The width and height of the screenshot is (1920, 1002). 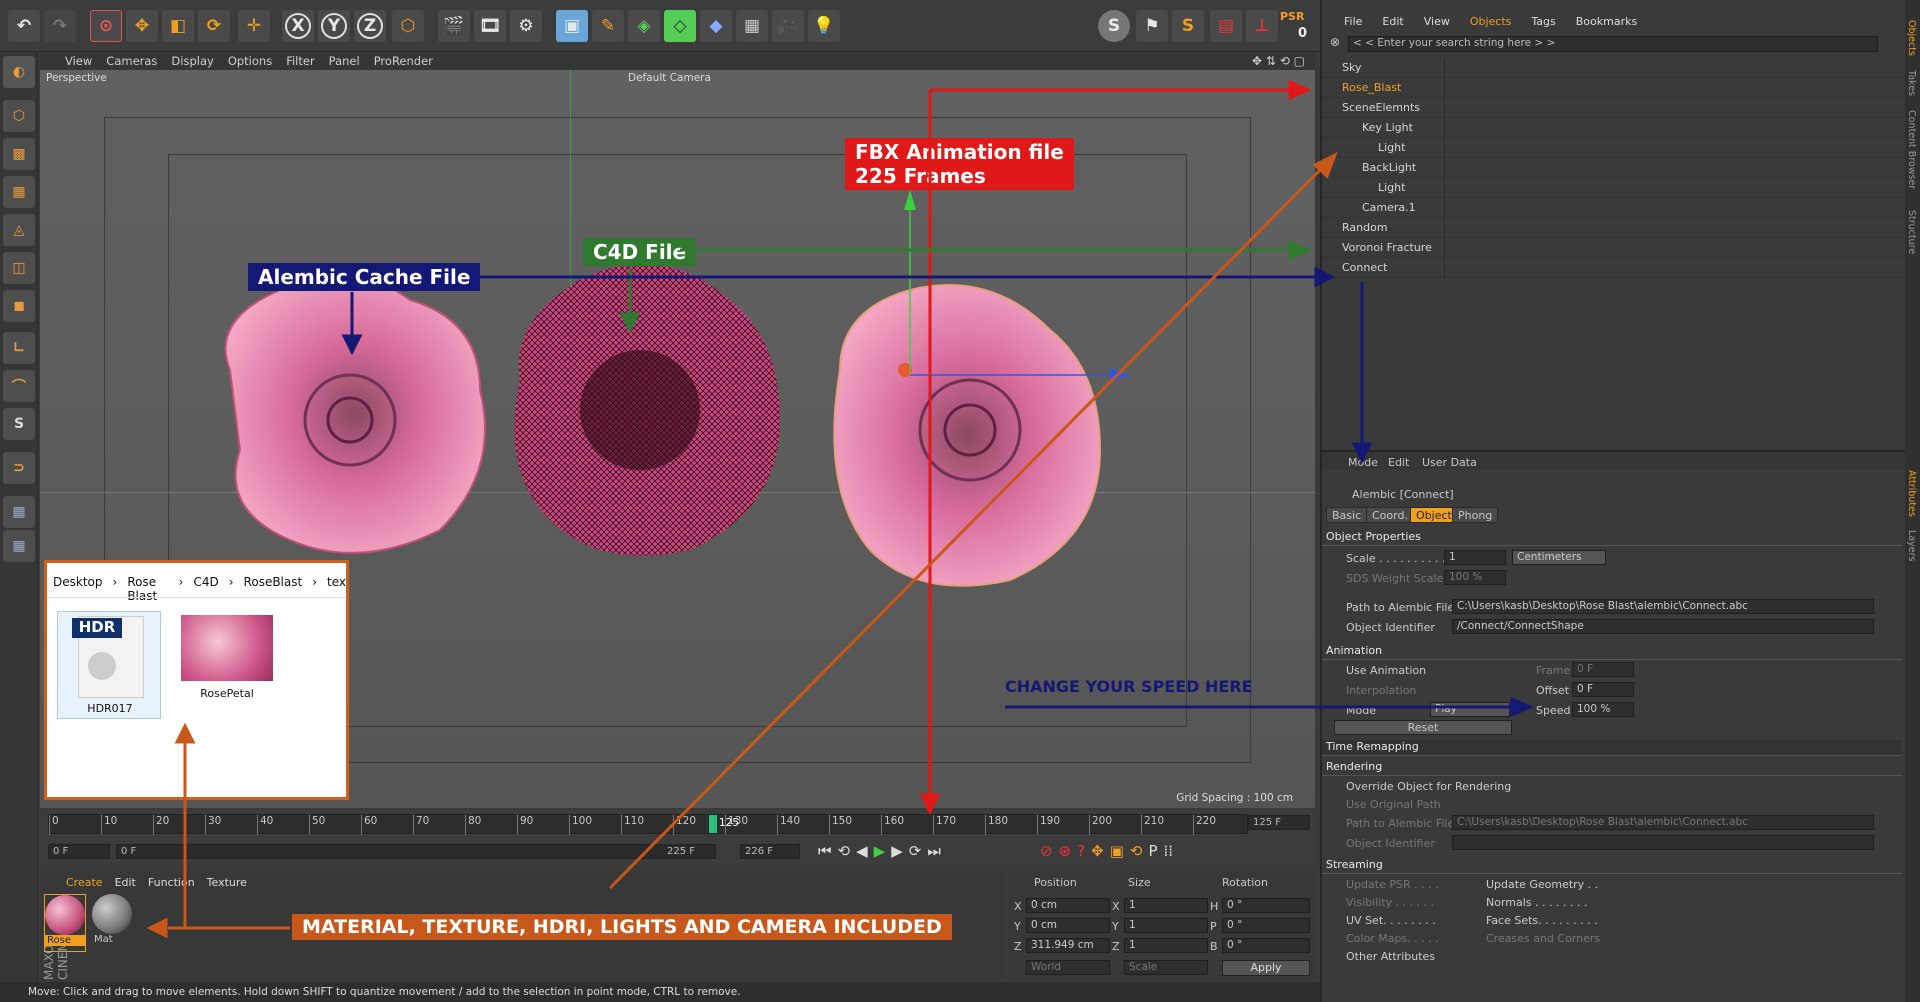 I want to click on floor-icon: ▦, so click(x=752, y=26).